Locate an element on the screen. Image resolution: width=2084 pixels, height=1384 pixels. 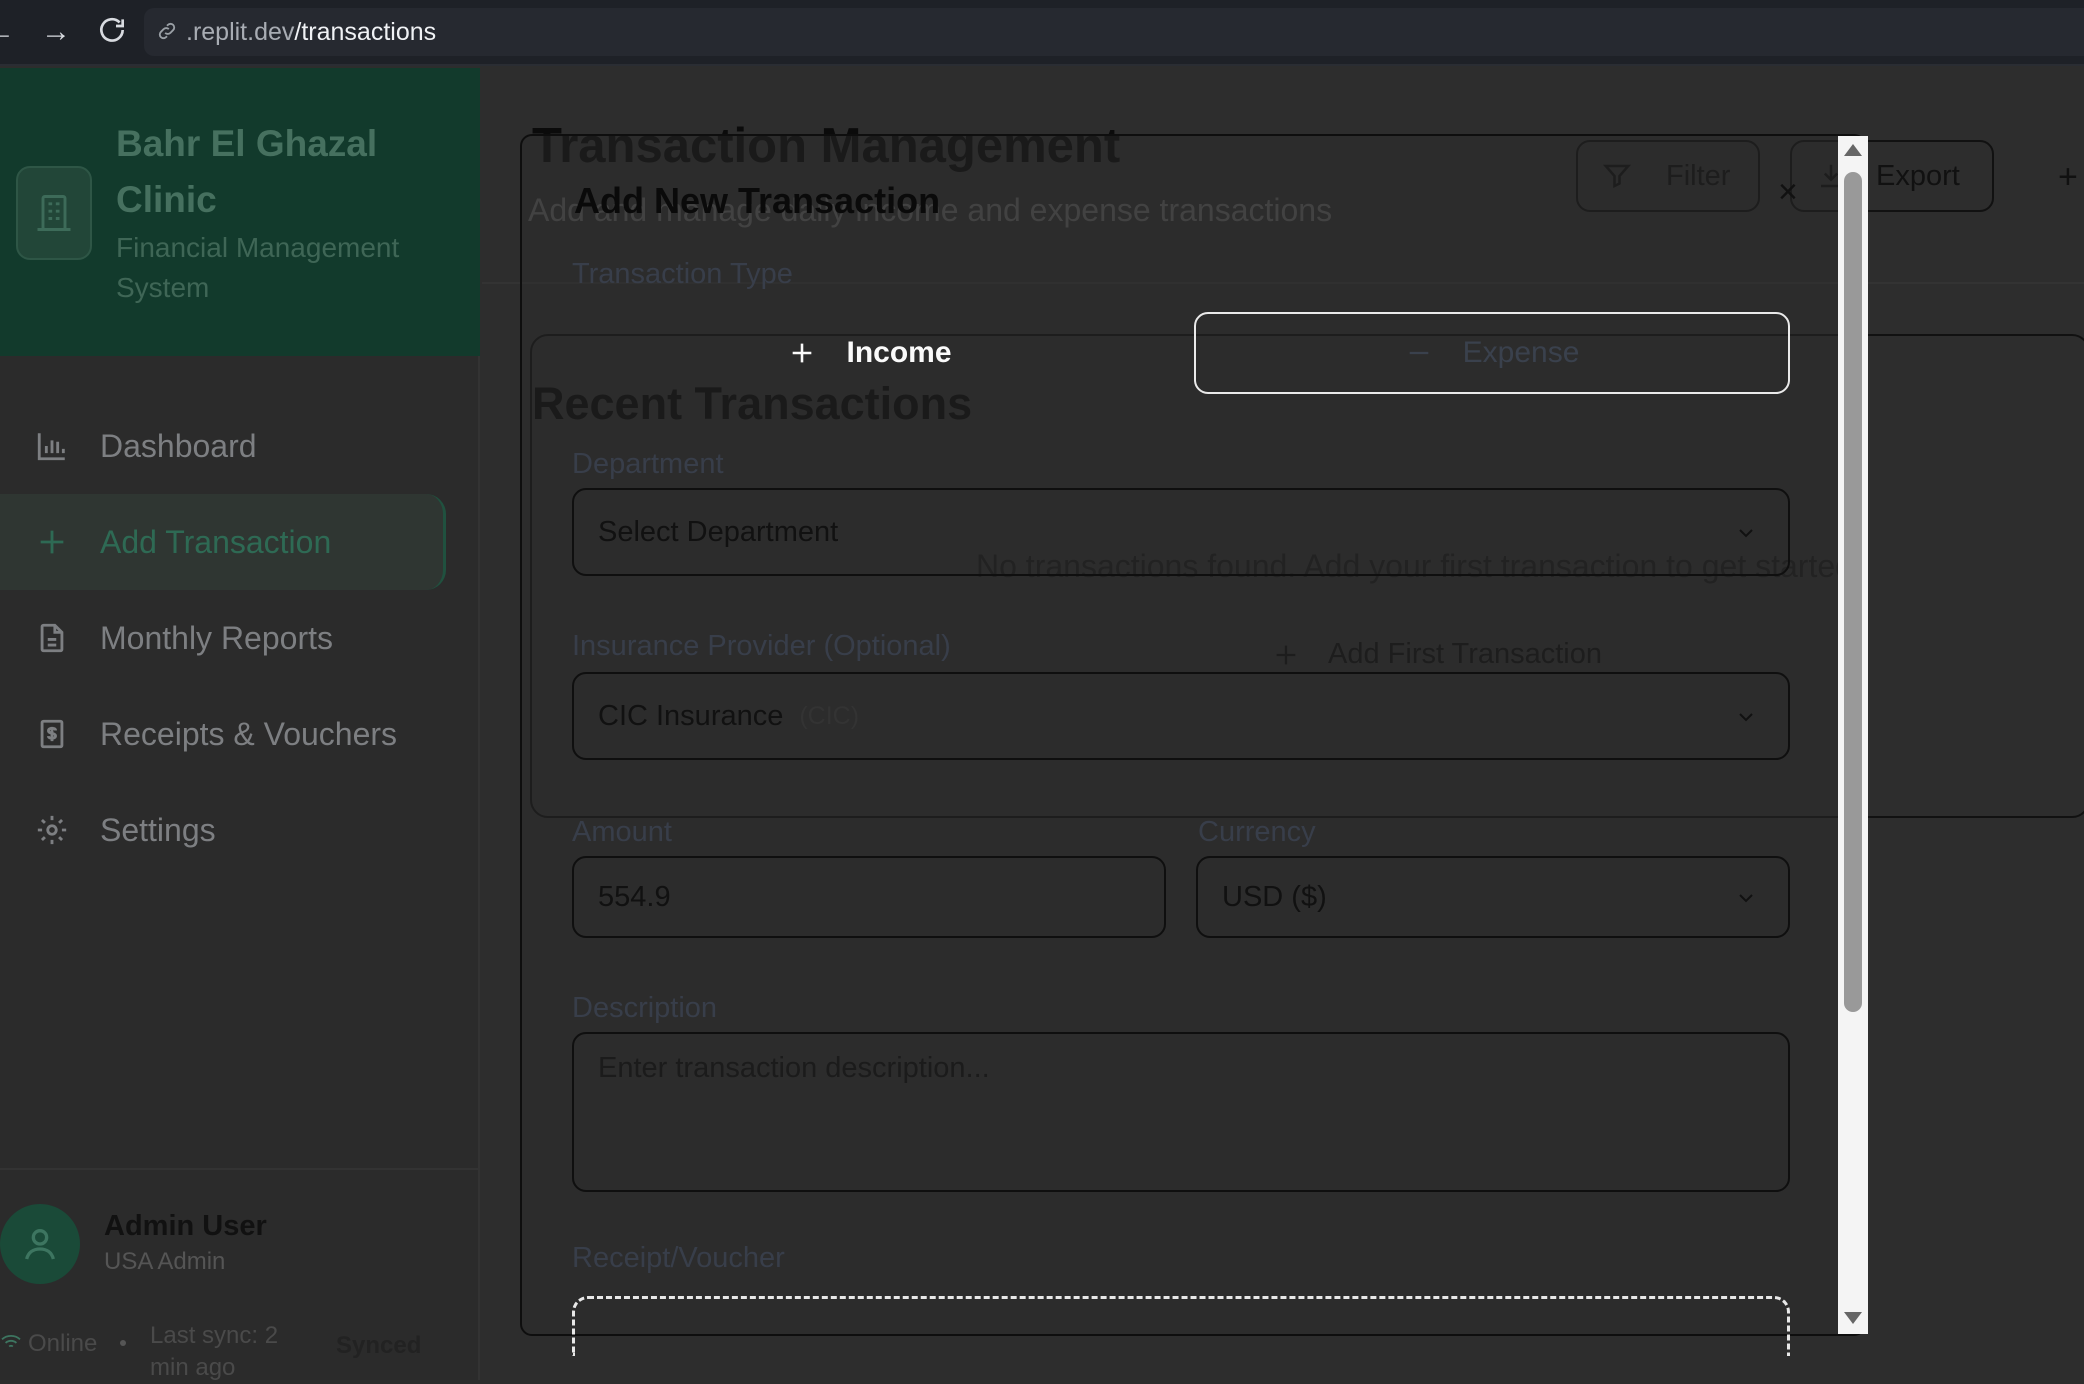
transaction-type-label: Transaction Type is located at coordinates (682, 274).